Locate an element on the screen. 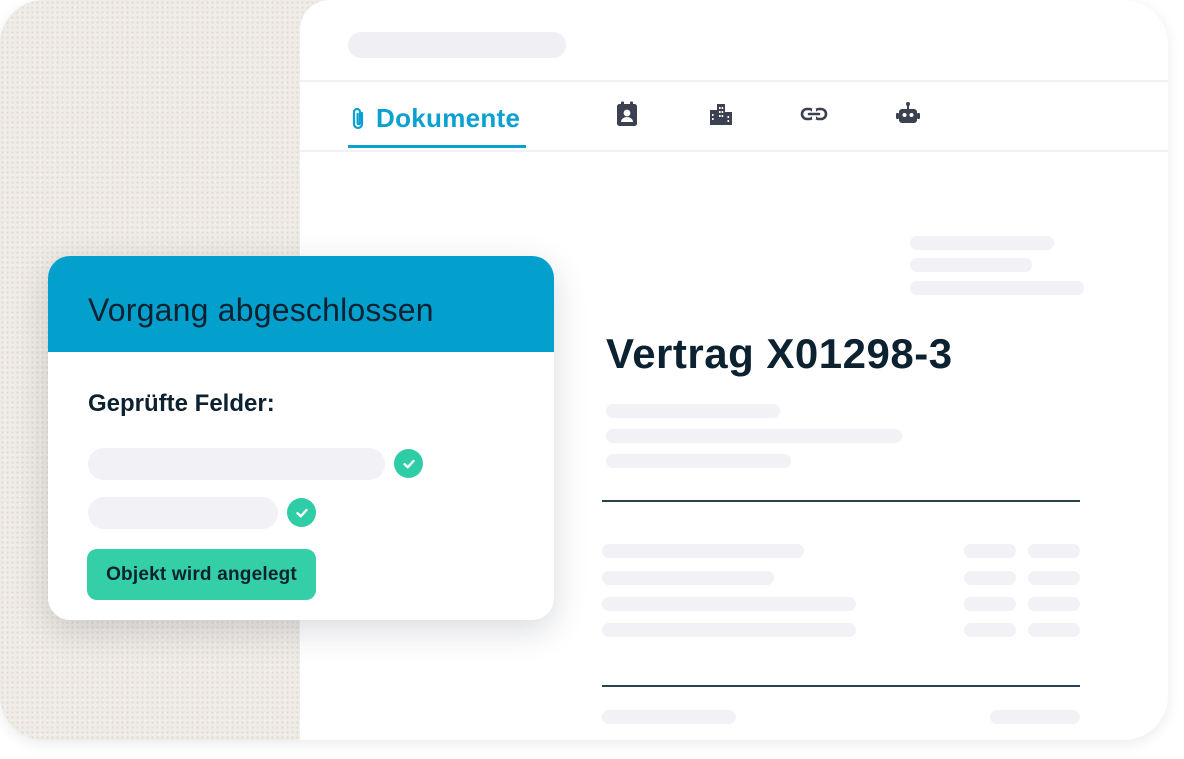 The height and width of the screenshot is (759, 1184). create-object-button: Objekt wird angelegt is located at coordinates (201, 574).